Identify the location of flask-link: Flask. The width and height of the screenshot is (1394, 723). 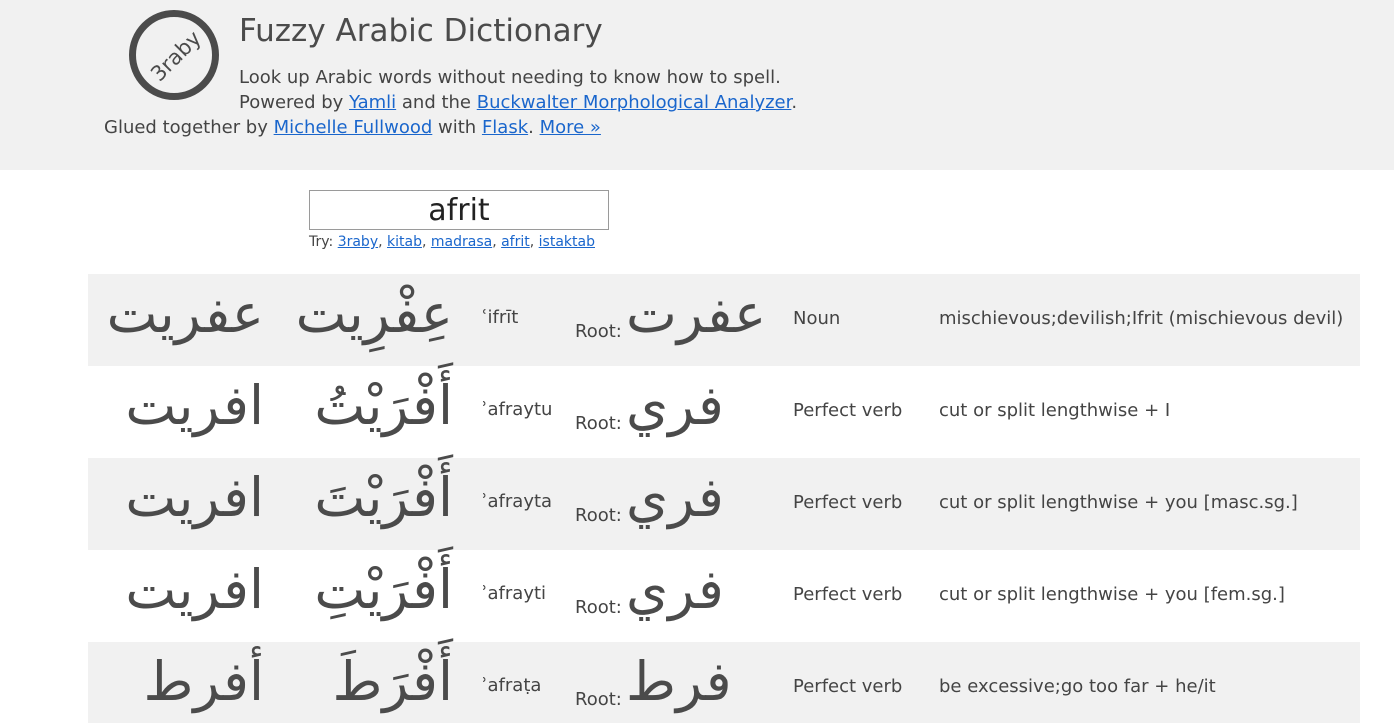
(505, 127).